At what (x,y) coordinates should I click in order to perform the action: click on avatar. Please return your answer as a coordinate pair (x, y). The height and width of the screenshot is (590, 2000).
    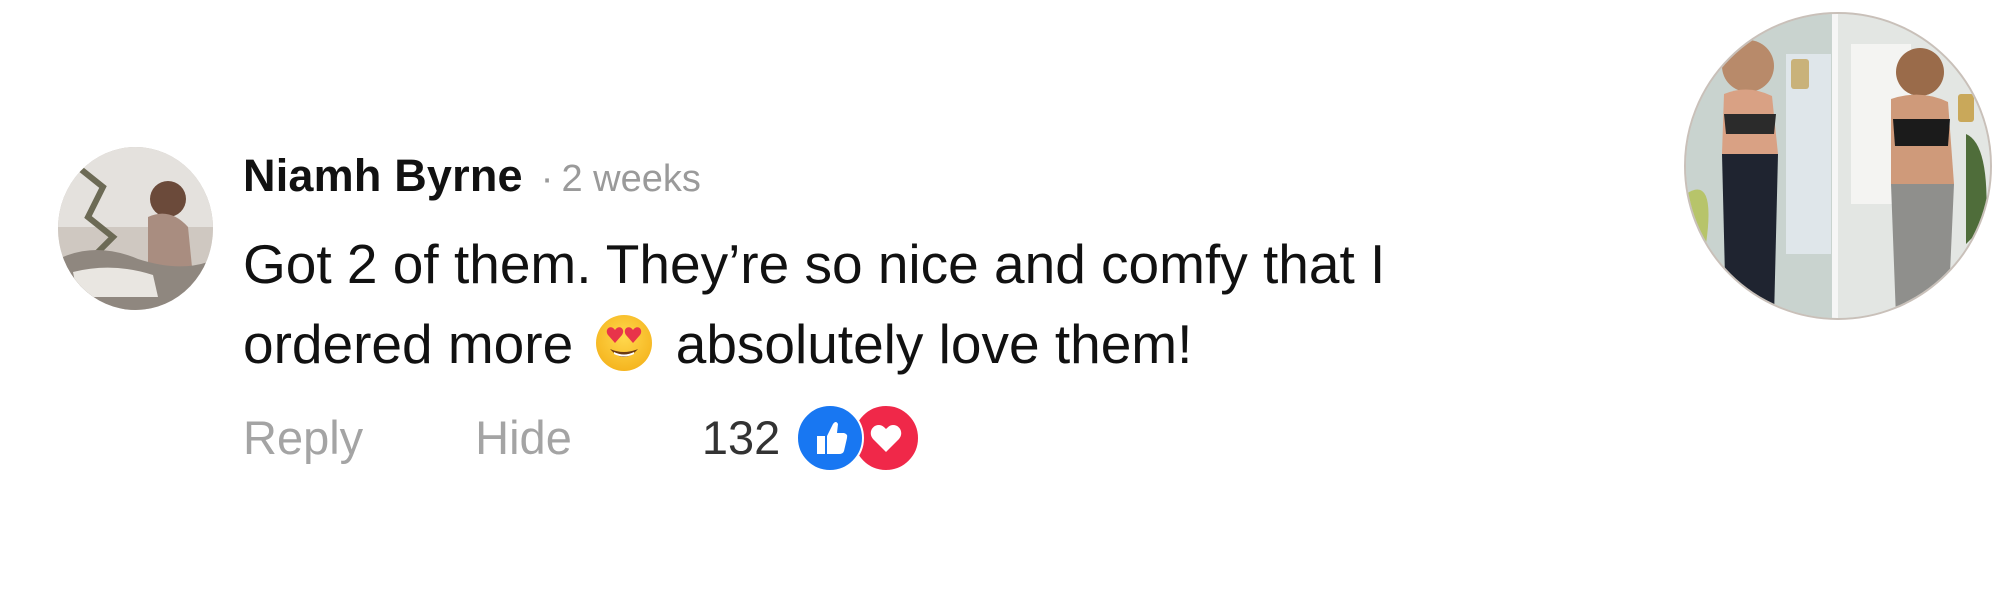
    Looking at the image, I should click on (135, 228).